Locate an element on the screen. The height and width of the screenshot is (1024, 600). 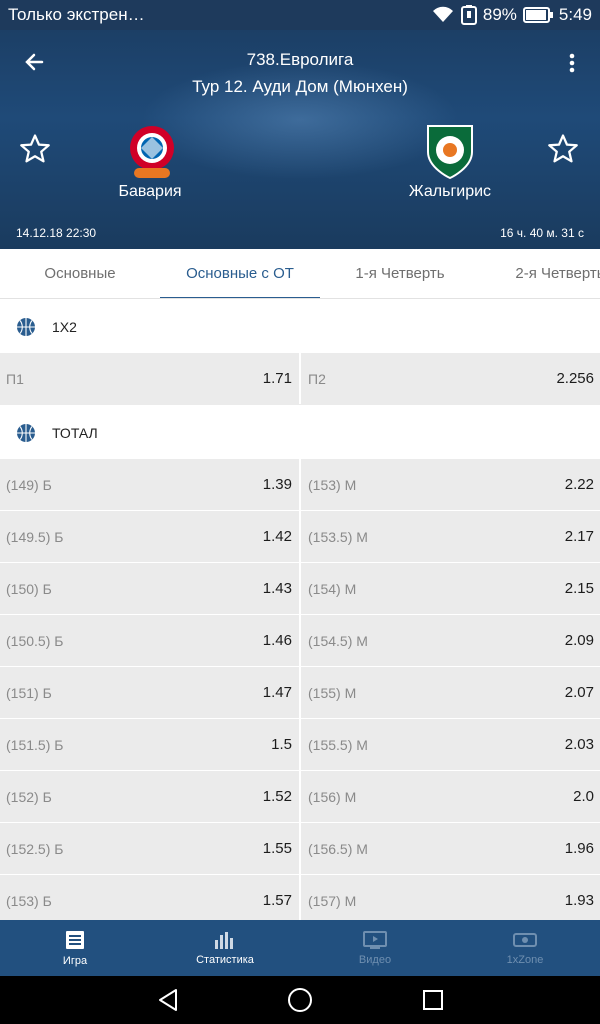
odds-row: (150) Б 1.43 (154) М 2.15 is located at coordinates (300, 589).